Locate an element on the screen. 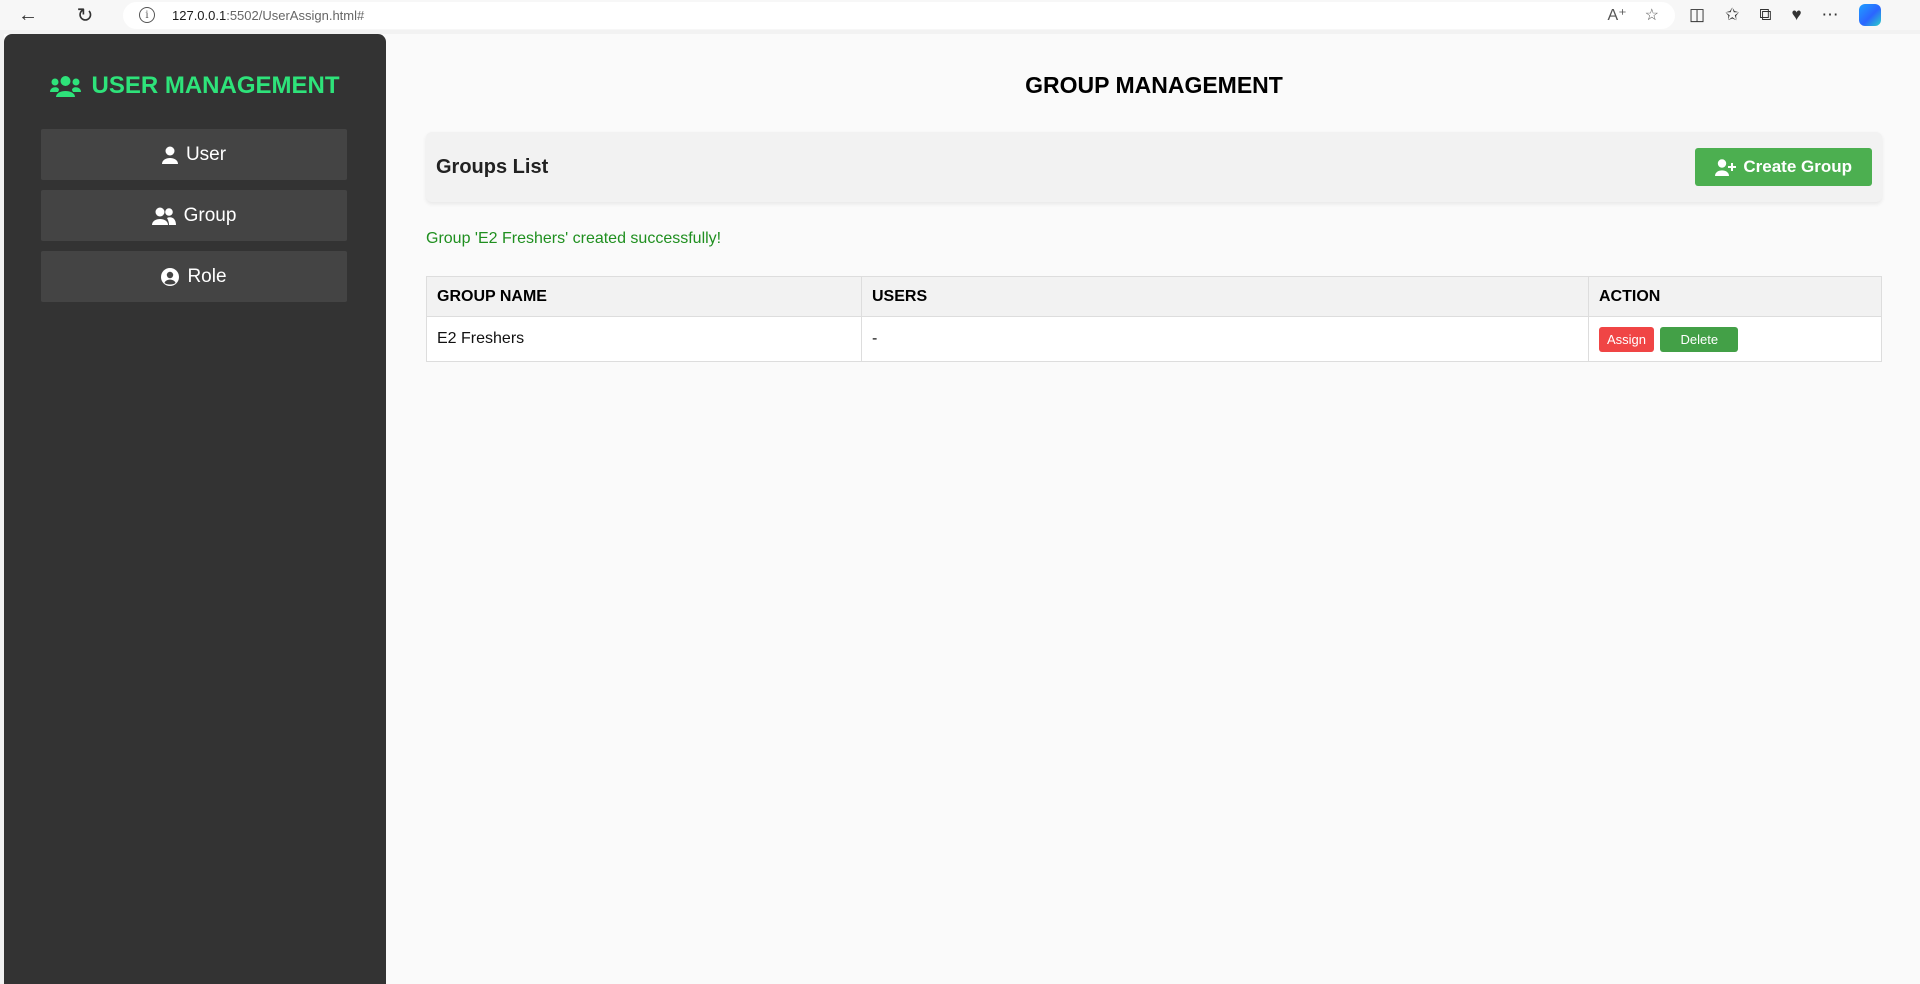  brand-title: USER MANAGEMENT is located at coordinates (215, 85).